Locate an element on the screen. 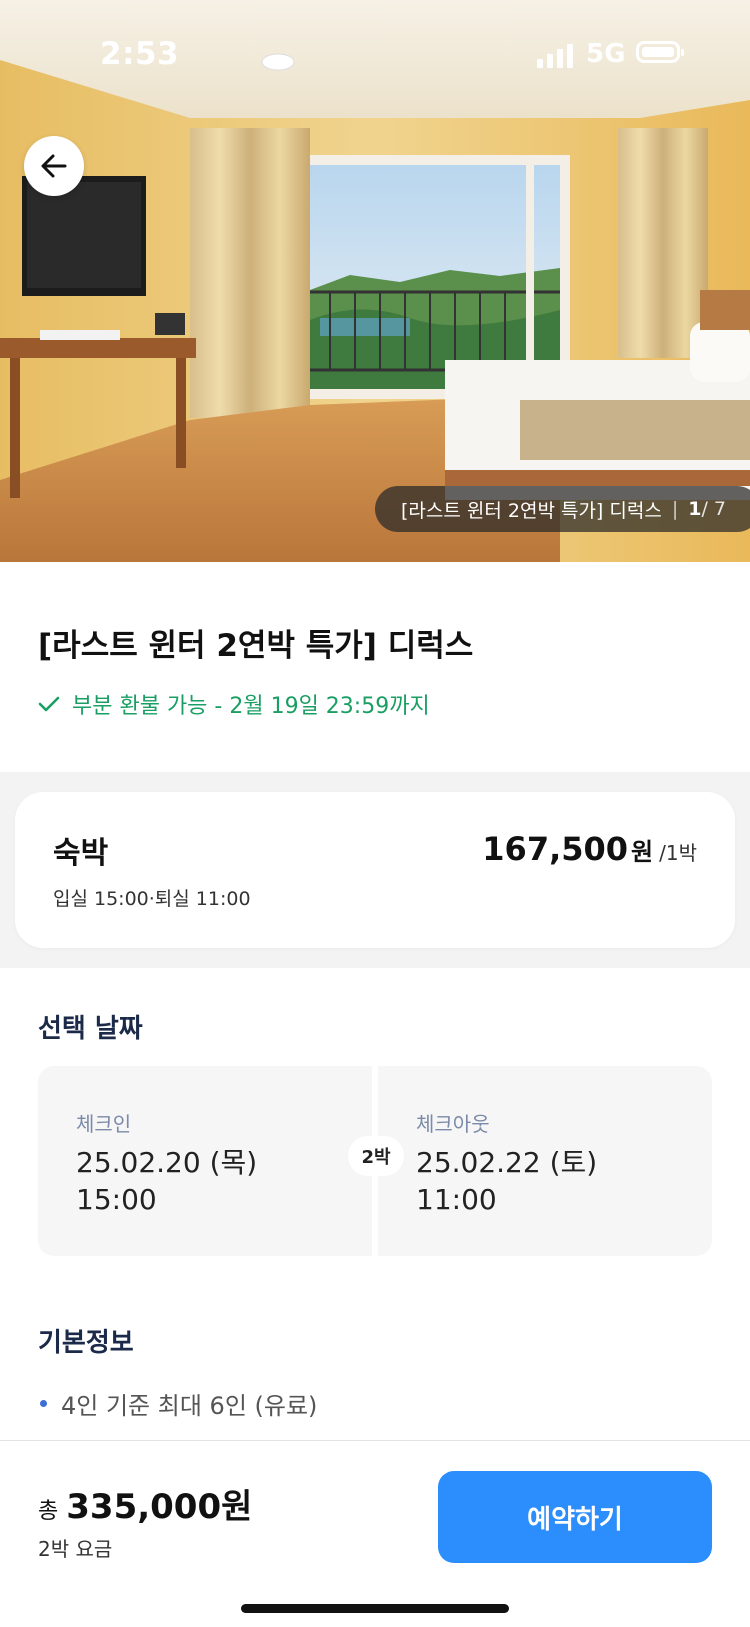 The height and width of the screenshot is (1627, 750). check-icon is located at coordinates (49, 704).